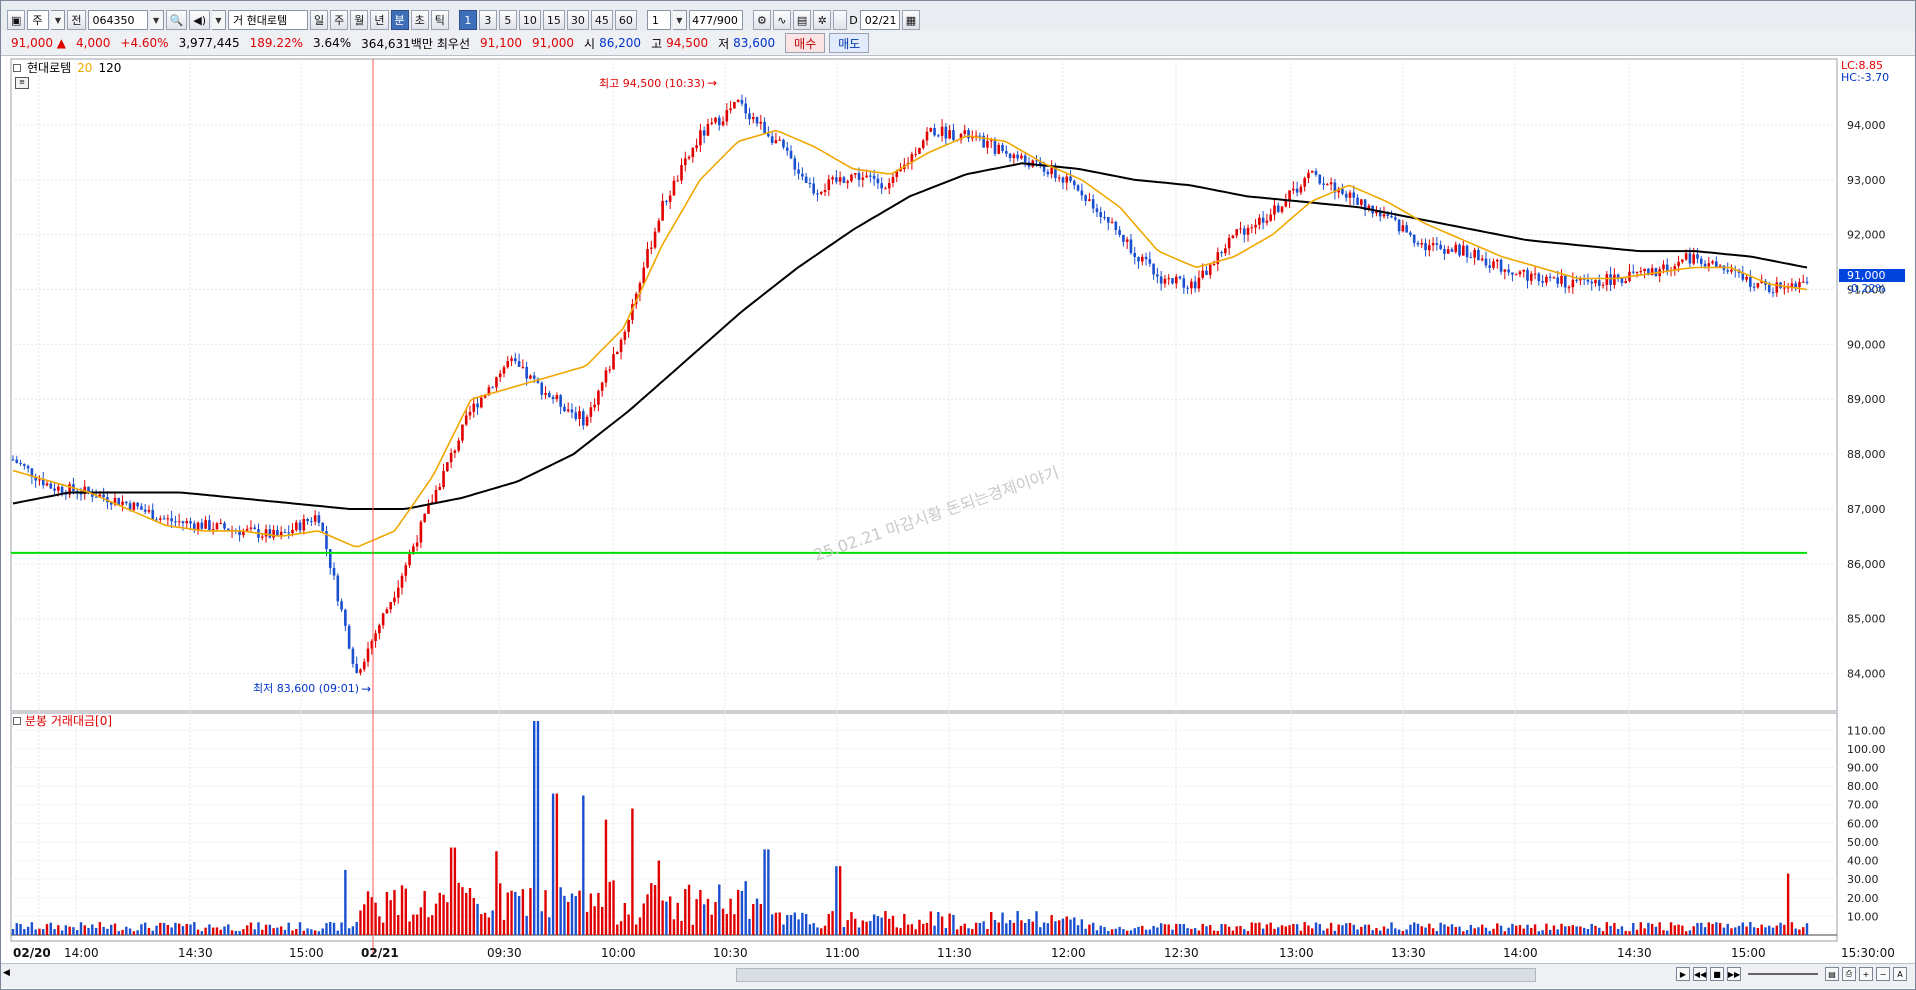 This screenshot has height=990, width=1916. What do you see at coordinates (625, 20) in the screenshot?
I see `interval-60: 60` at bounding box center [625, 20].